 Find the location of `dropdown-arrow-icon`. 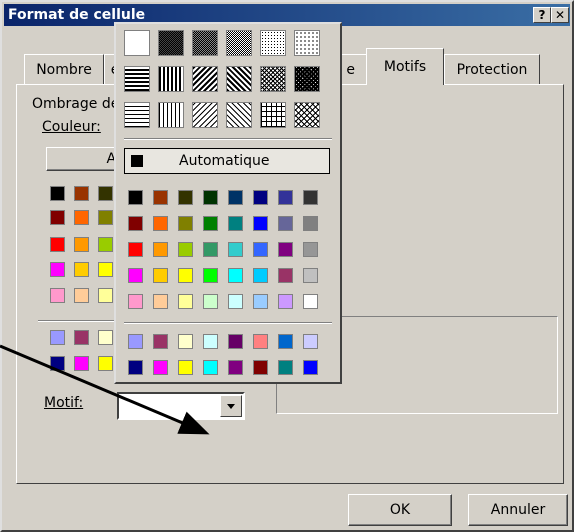

dropdown-arrow-icon is located at coordinates (231, 406).